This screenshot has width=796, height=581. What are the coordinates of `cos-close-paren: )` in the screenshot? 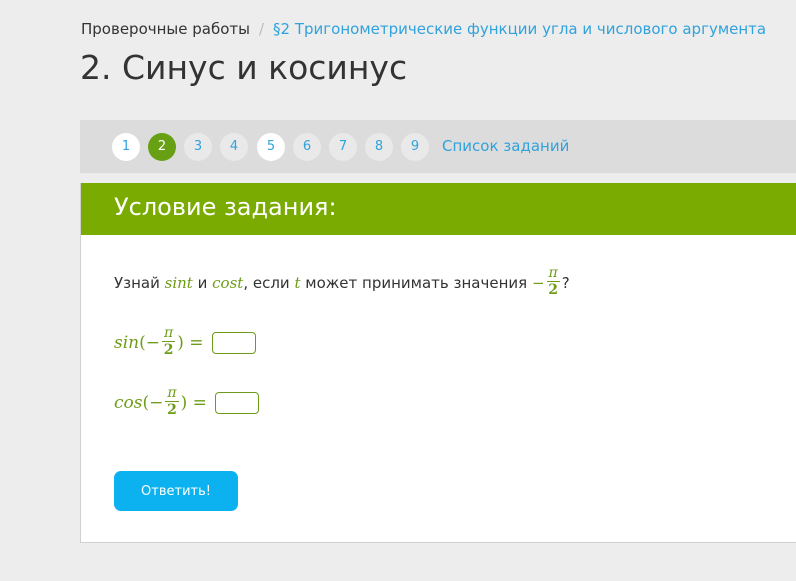 It's located at (184, 402).